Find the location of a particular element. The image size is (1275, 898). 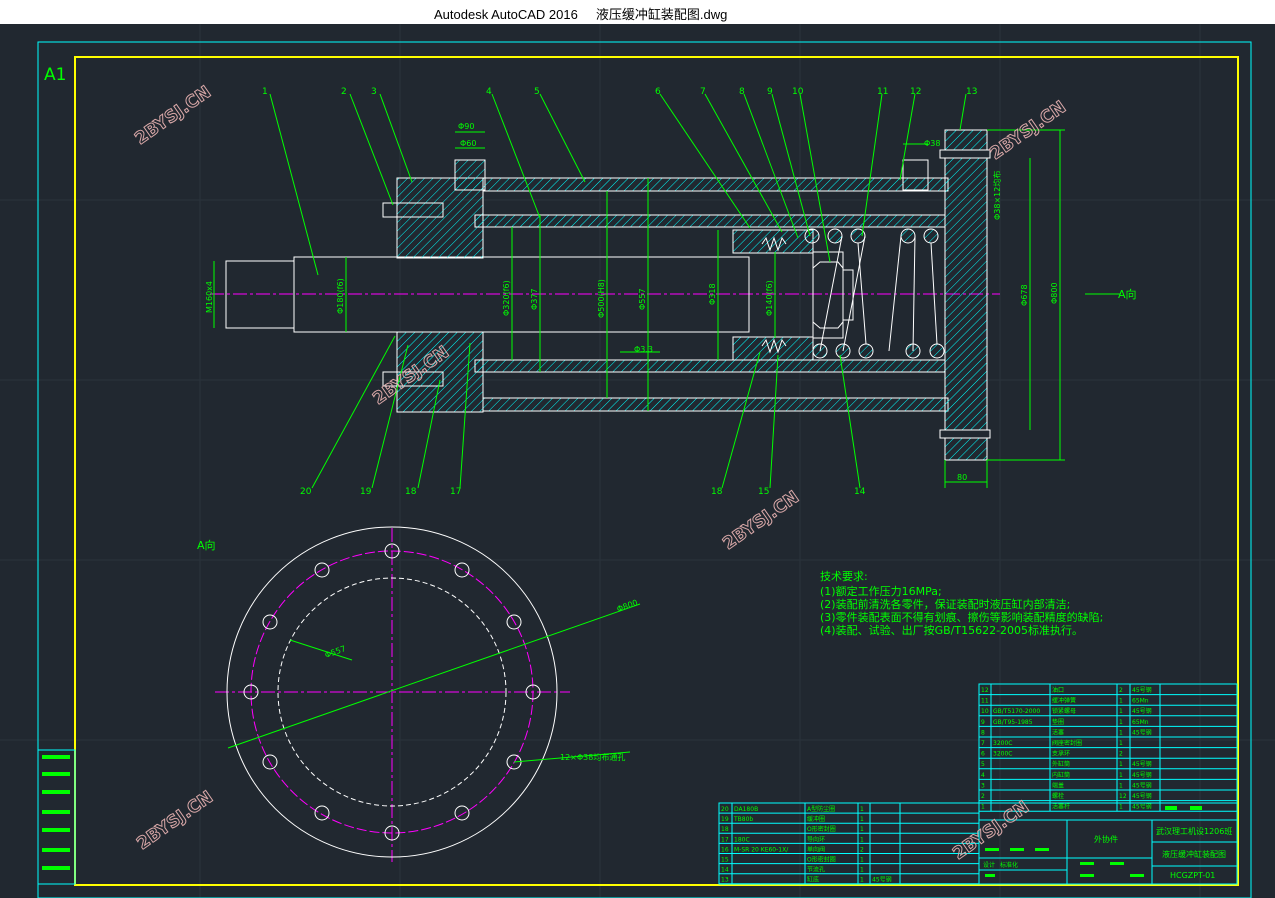

part-no-5: 5 is located at coordinates (537, 92).